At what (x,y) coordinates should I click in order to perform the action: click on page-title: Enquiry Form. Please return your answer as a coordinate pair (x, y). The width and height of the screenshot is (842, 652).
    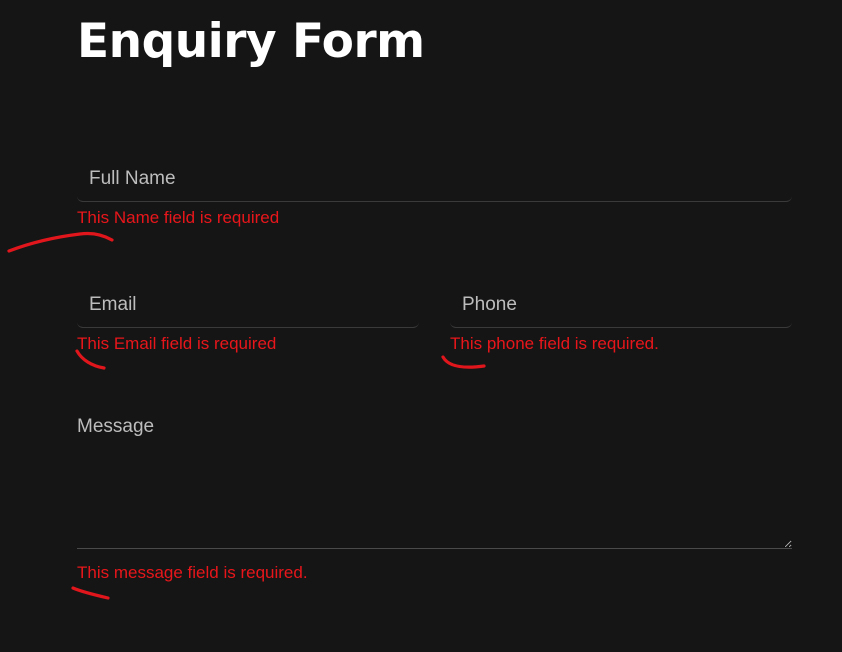
    Looking at the image, I should click on (251, 41).